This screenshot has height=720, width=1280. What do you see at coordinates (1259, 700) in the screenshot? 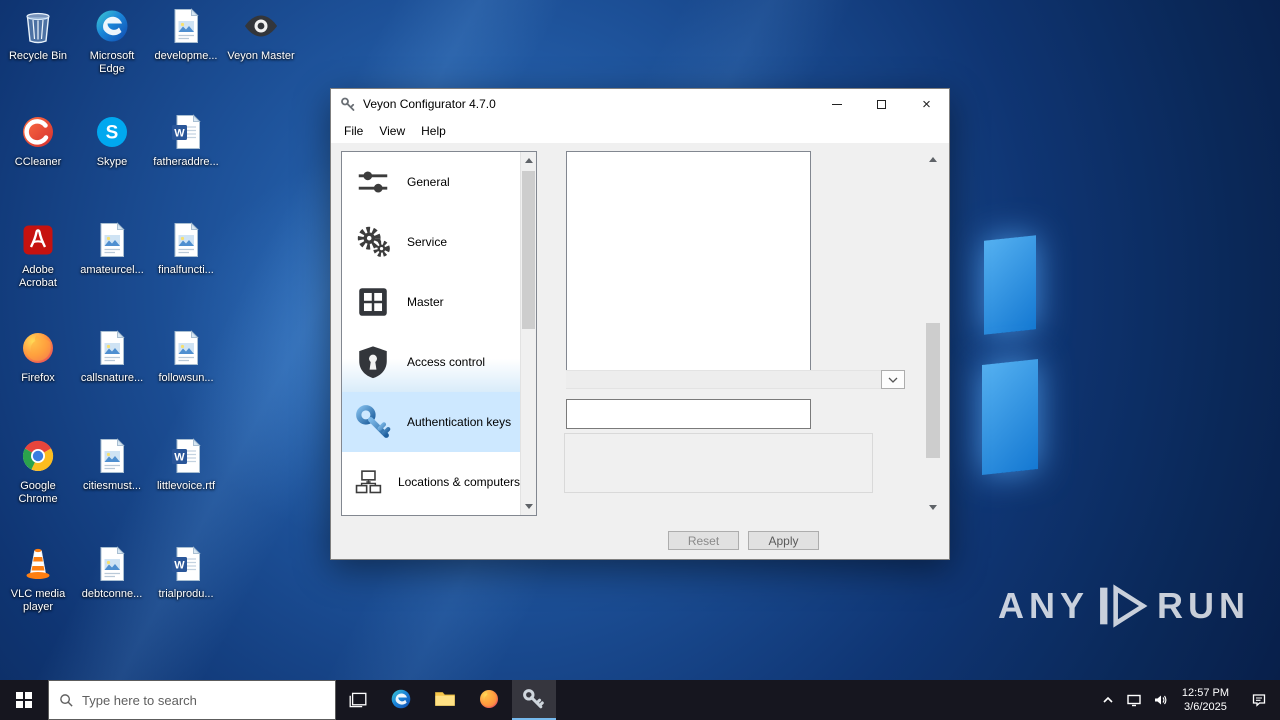
I see `action-center-button` at bounding box center [1259, 700].